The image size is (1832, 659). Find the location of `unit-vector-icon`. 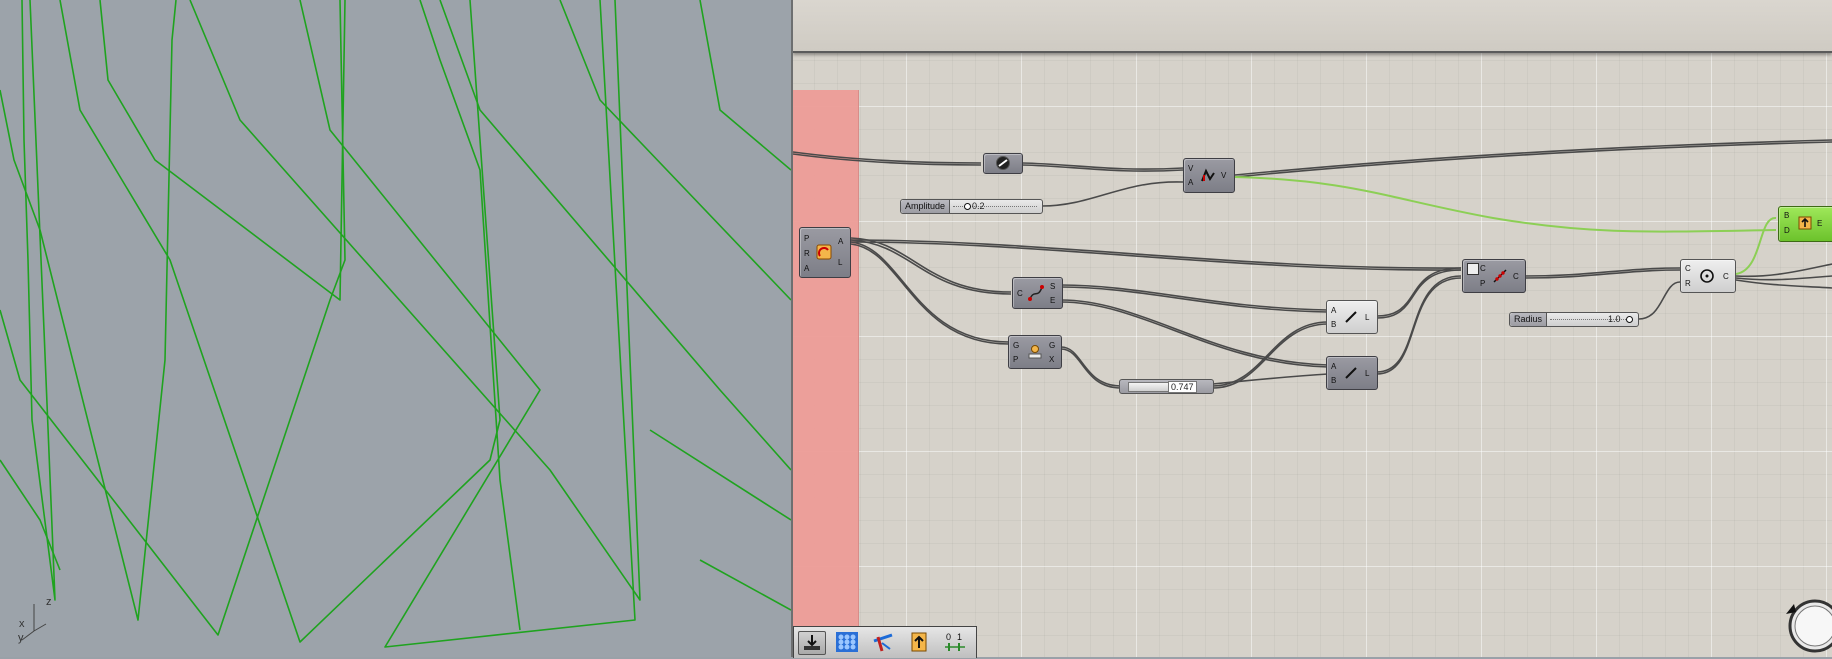

unit-vector-icon is located at coordinates (1003, 163).